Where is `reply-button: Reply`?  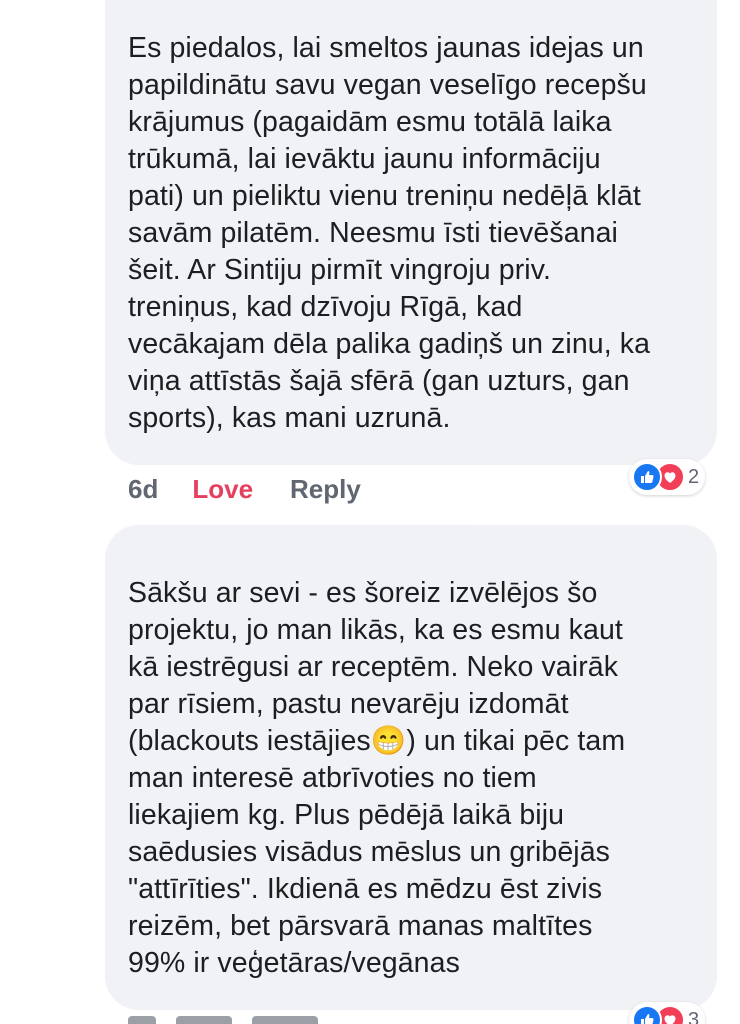 reply-button: Reply is located at coordinates (325, 489).